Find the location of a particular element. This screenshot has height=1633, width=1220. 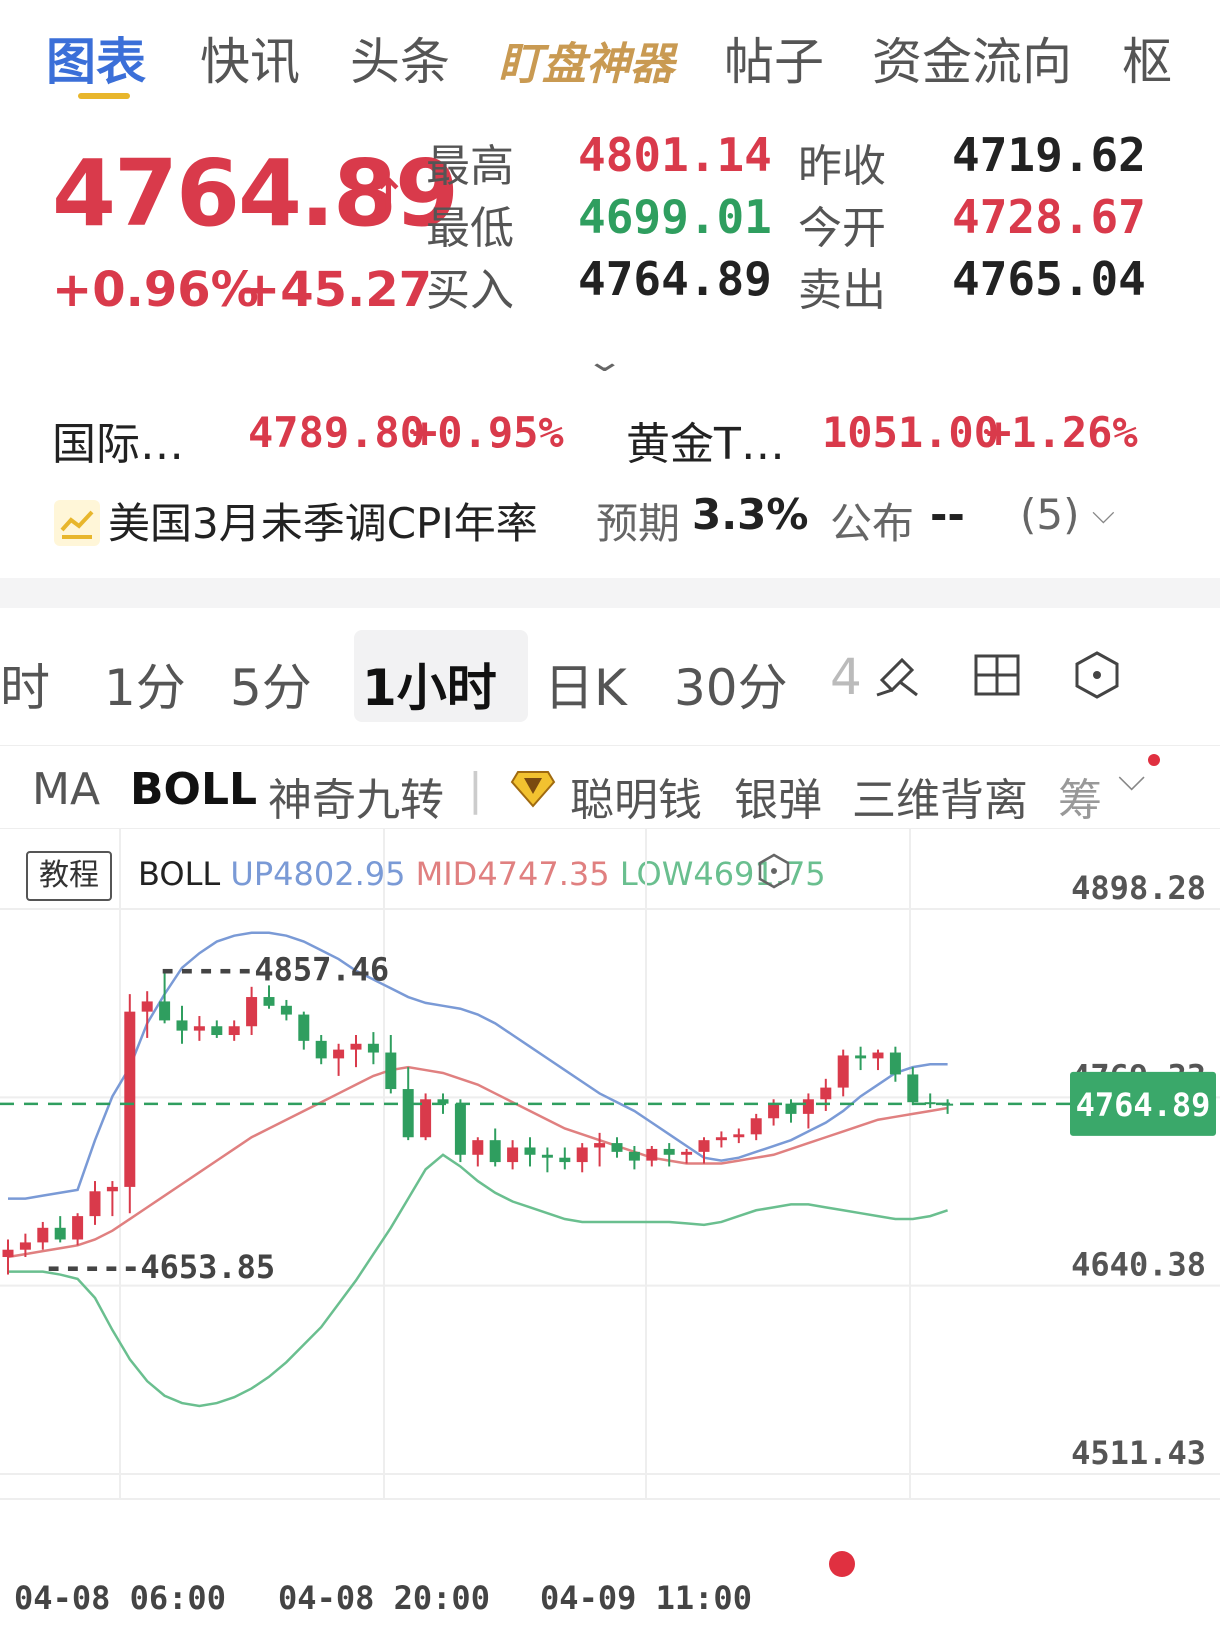

period-1min: 1分 is located at coordinates (145, 684).